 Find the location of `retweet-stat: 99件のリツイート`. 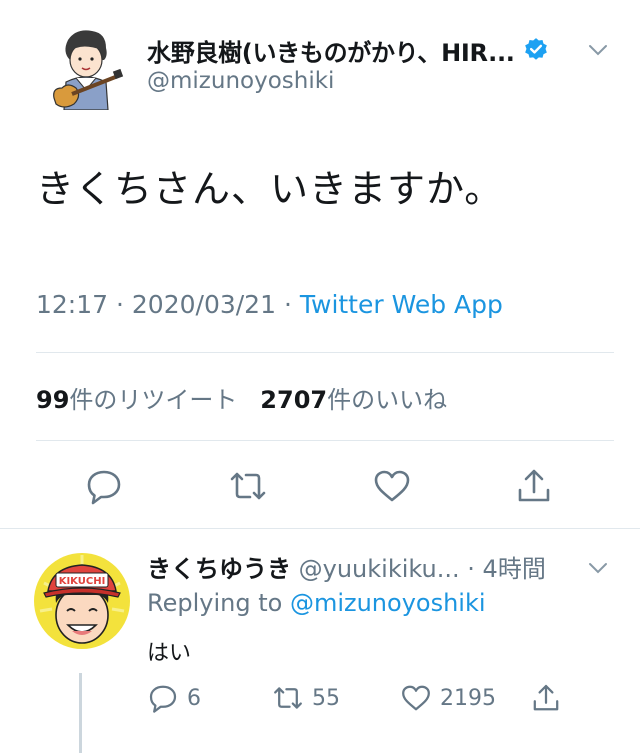

retweet-stat: 99件のリツイート is located at coordinates (136, 400).